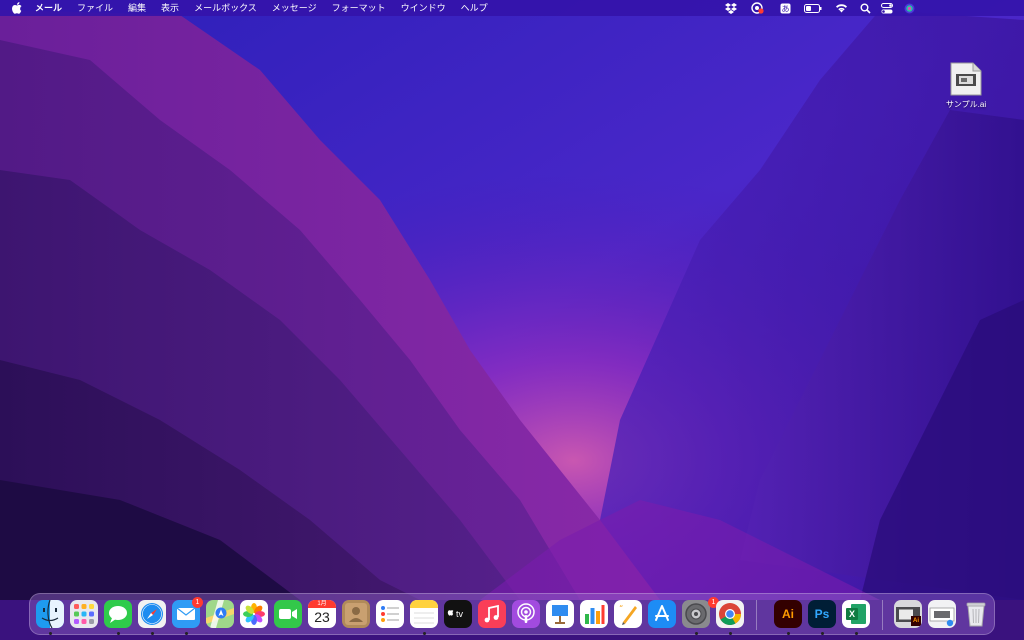 This screenshot has width=1024, height=640. I want to click on maps-icon, so click(220, 614).